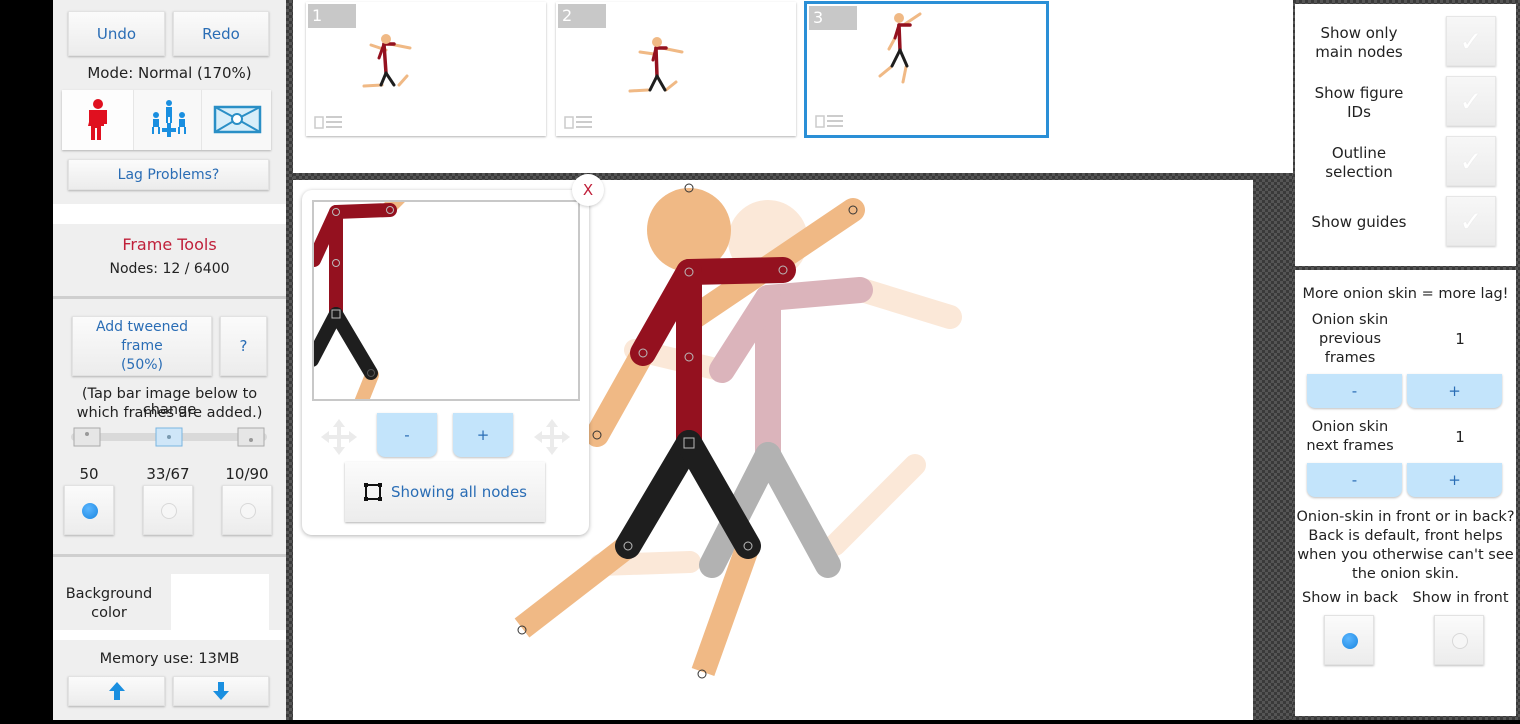 The image size is (1520, 724). Describe the element at coordinates (116, 33) in the screenshot. I see `undo-button: Undo` at that location.